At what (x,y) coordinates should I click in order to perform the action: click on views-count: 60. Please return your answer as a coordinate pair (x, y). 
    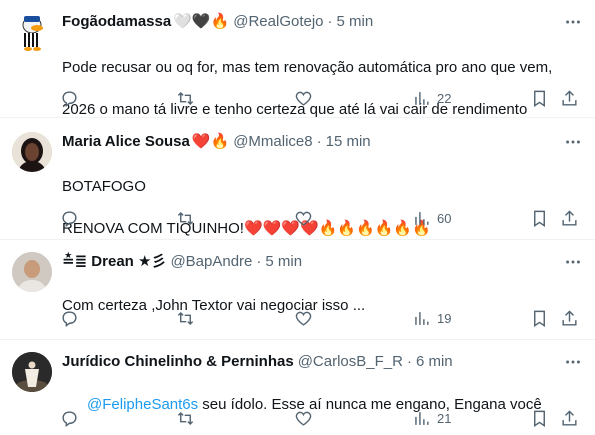
    Looking at the image, I should click on (444, 218).